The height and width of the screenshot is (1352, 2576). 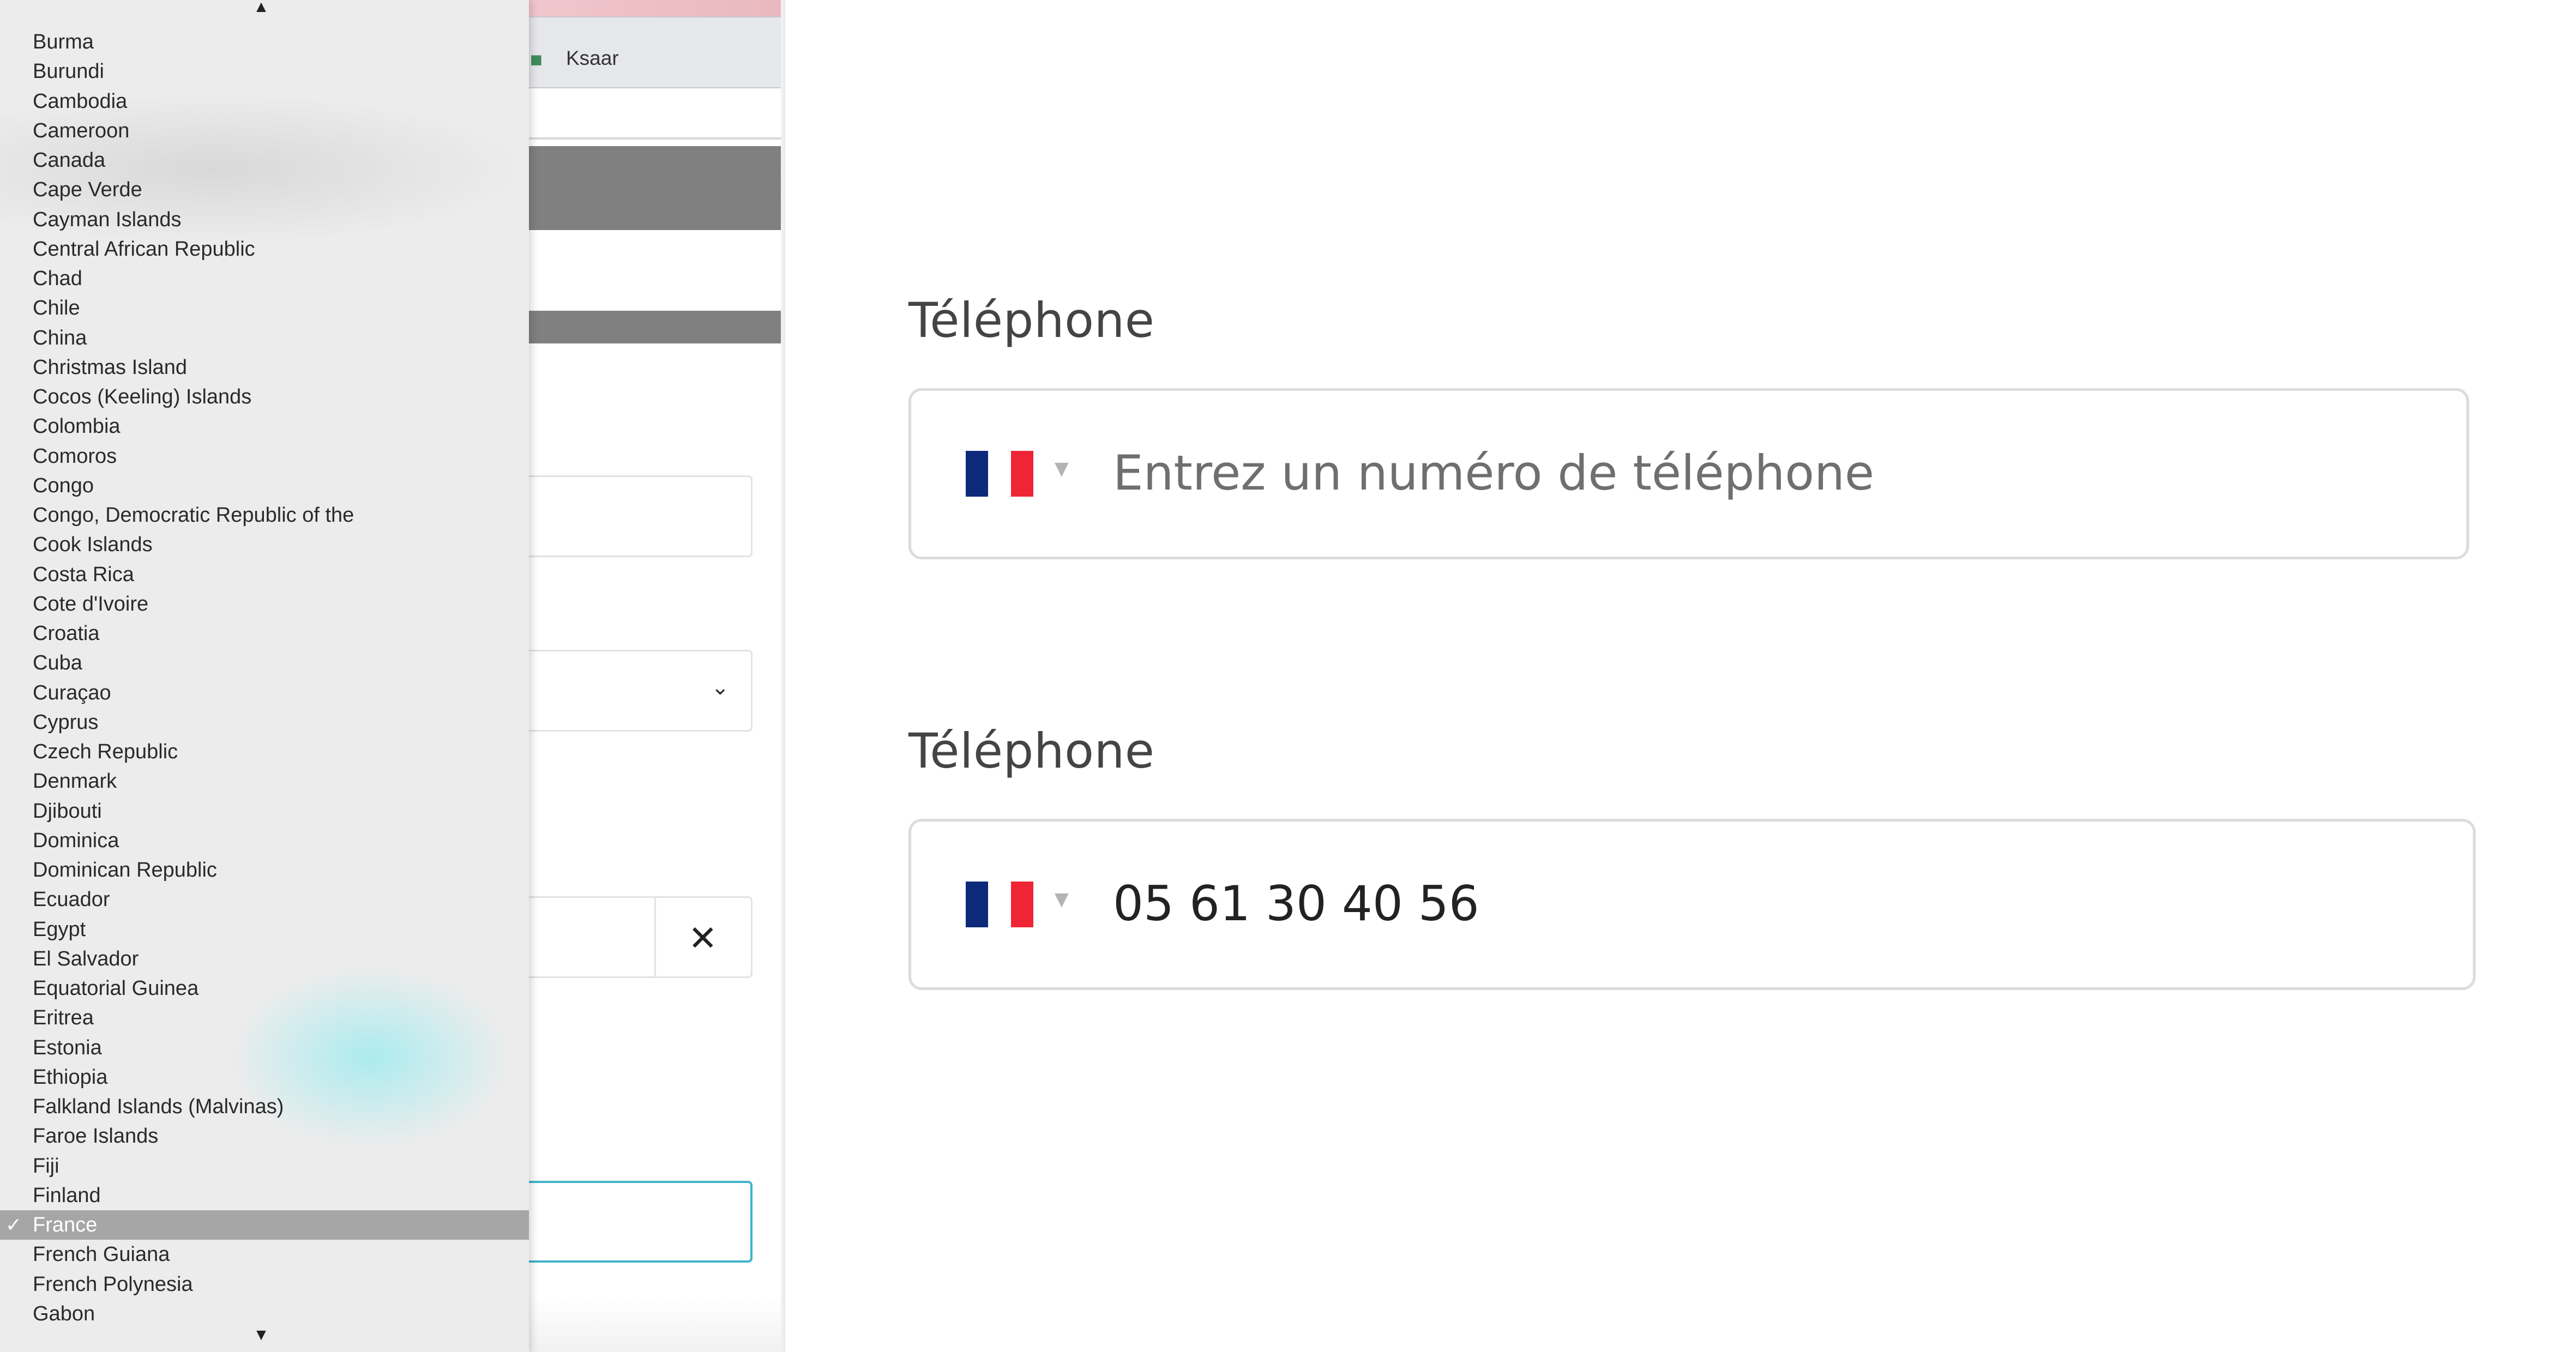 What do you see at coordinates (261, 7) in the screenshot?
I see `triangle-up-icon: ▲` at bounding box center [261, 7].